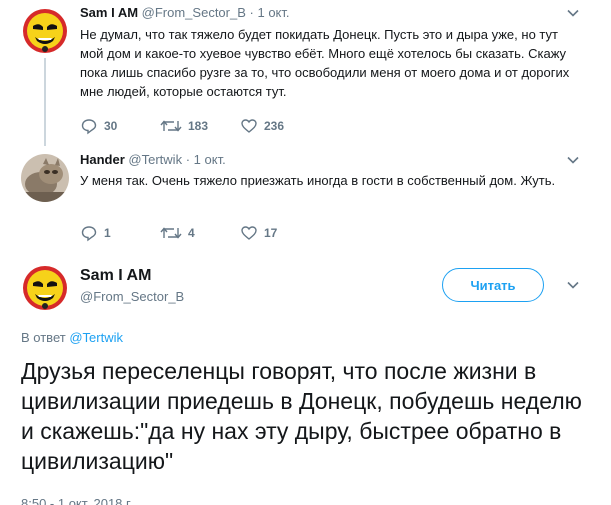 This screenshot has height=505, width=611. What do you see at coordinates (191, 233) in the screenshot?
I see `retweet-count: 4` at bounding box center [191, 233].